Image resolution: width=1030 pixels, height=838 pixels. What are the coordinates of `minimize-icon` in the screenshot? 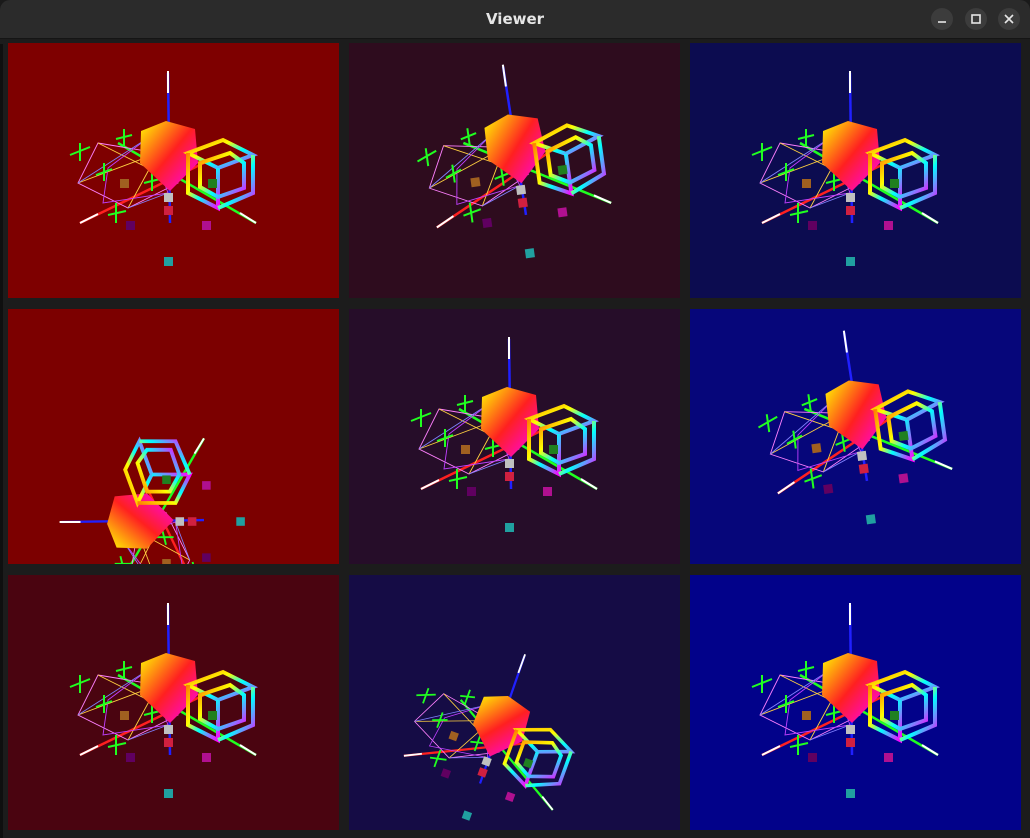 It's located at (942, 22).